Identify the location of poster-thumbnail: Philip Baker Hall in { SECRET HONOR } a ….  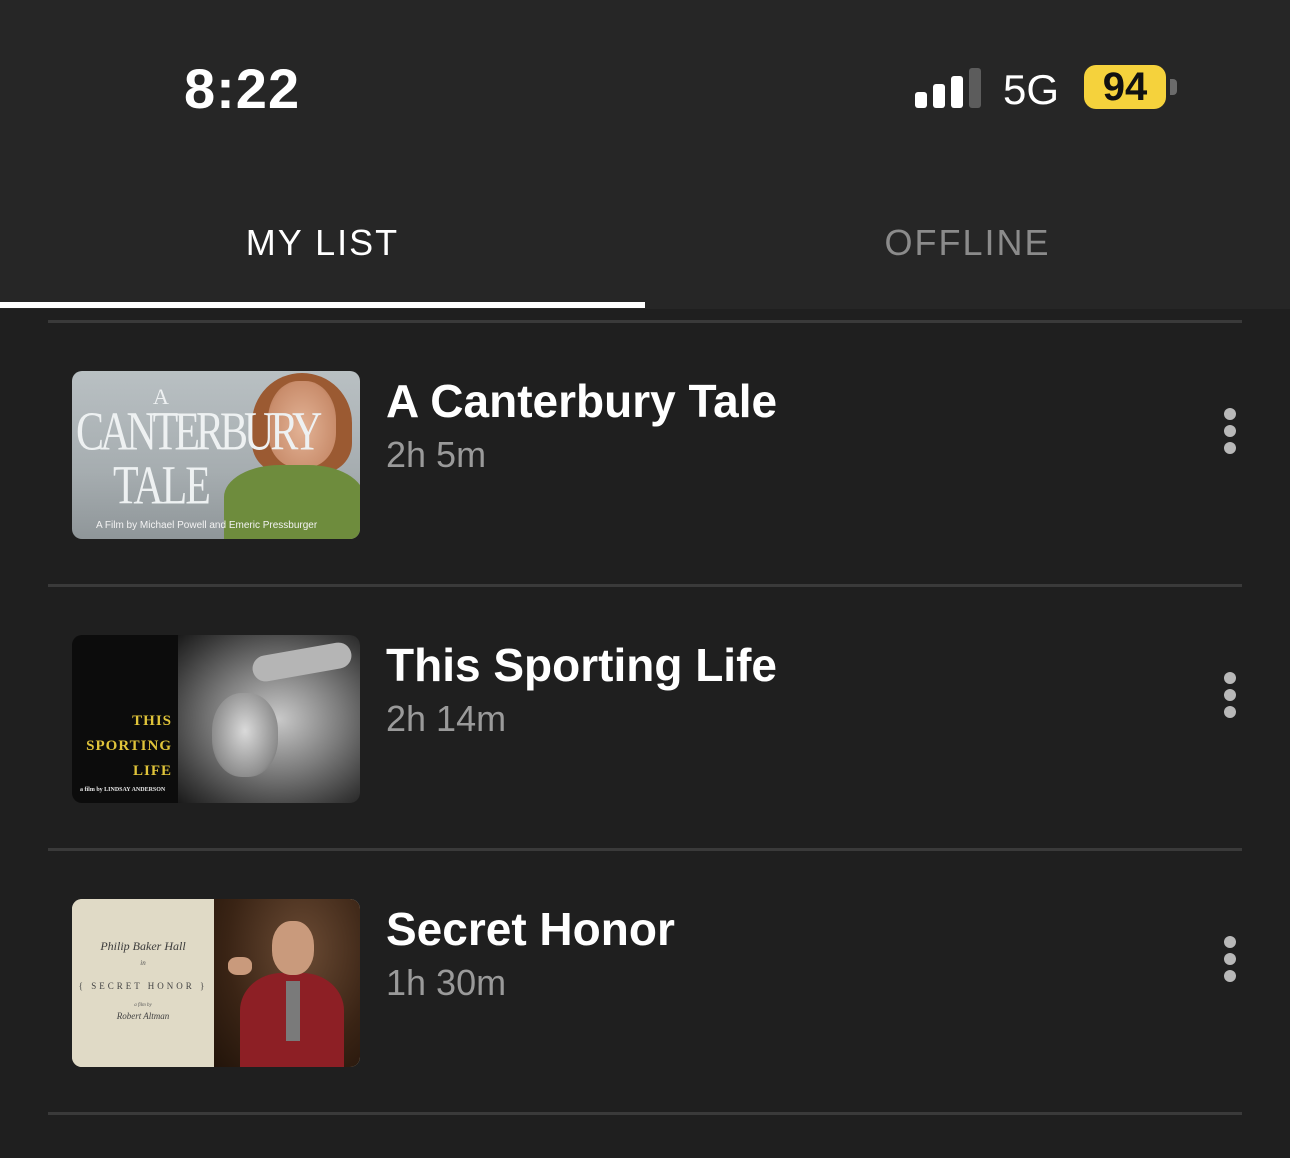
(216, 983).